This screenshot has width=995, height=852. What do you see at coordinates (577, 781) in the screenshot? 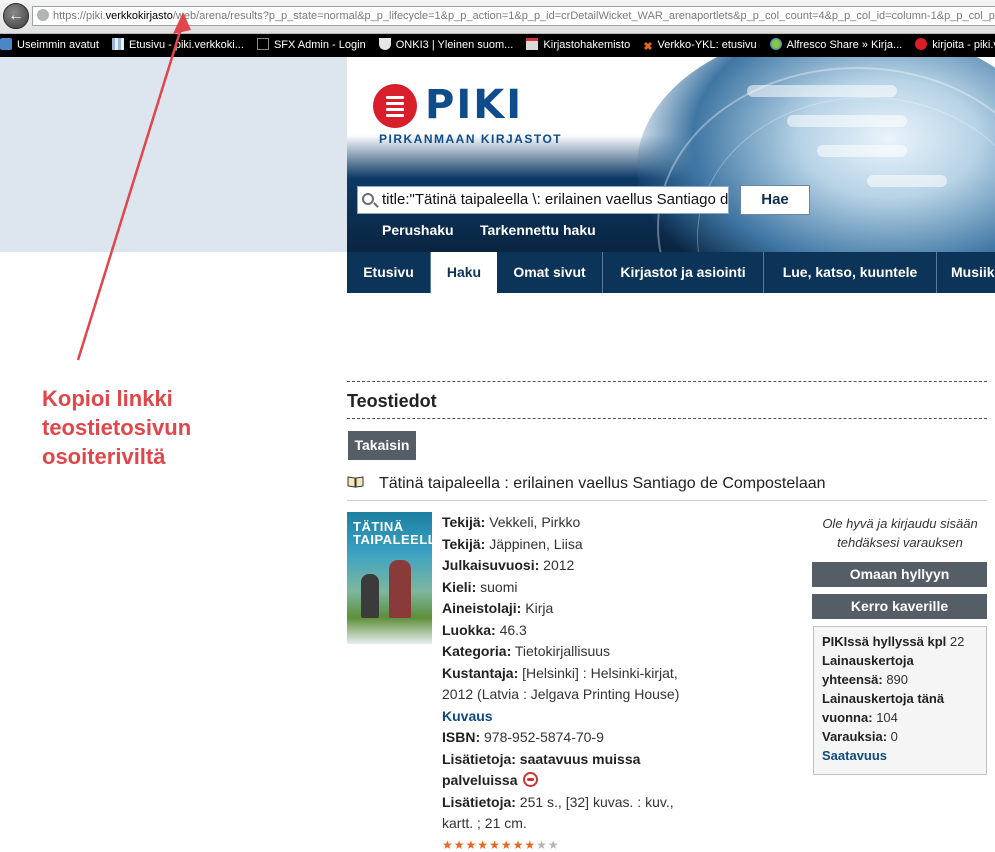
I see `detail-extra-availability-cont: palveluissa` at bounding box center [577, 781].